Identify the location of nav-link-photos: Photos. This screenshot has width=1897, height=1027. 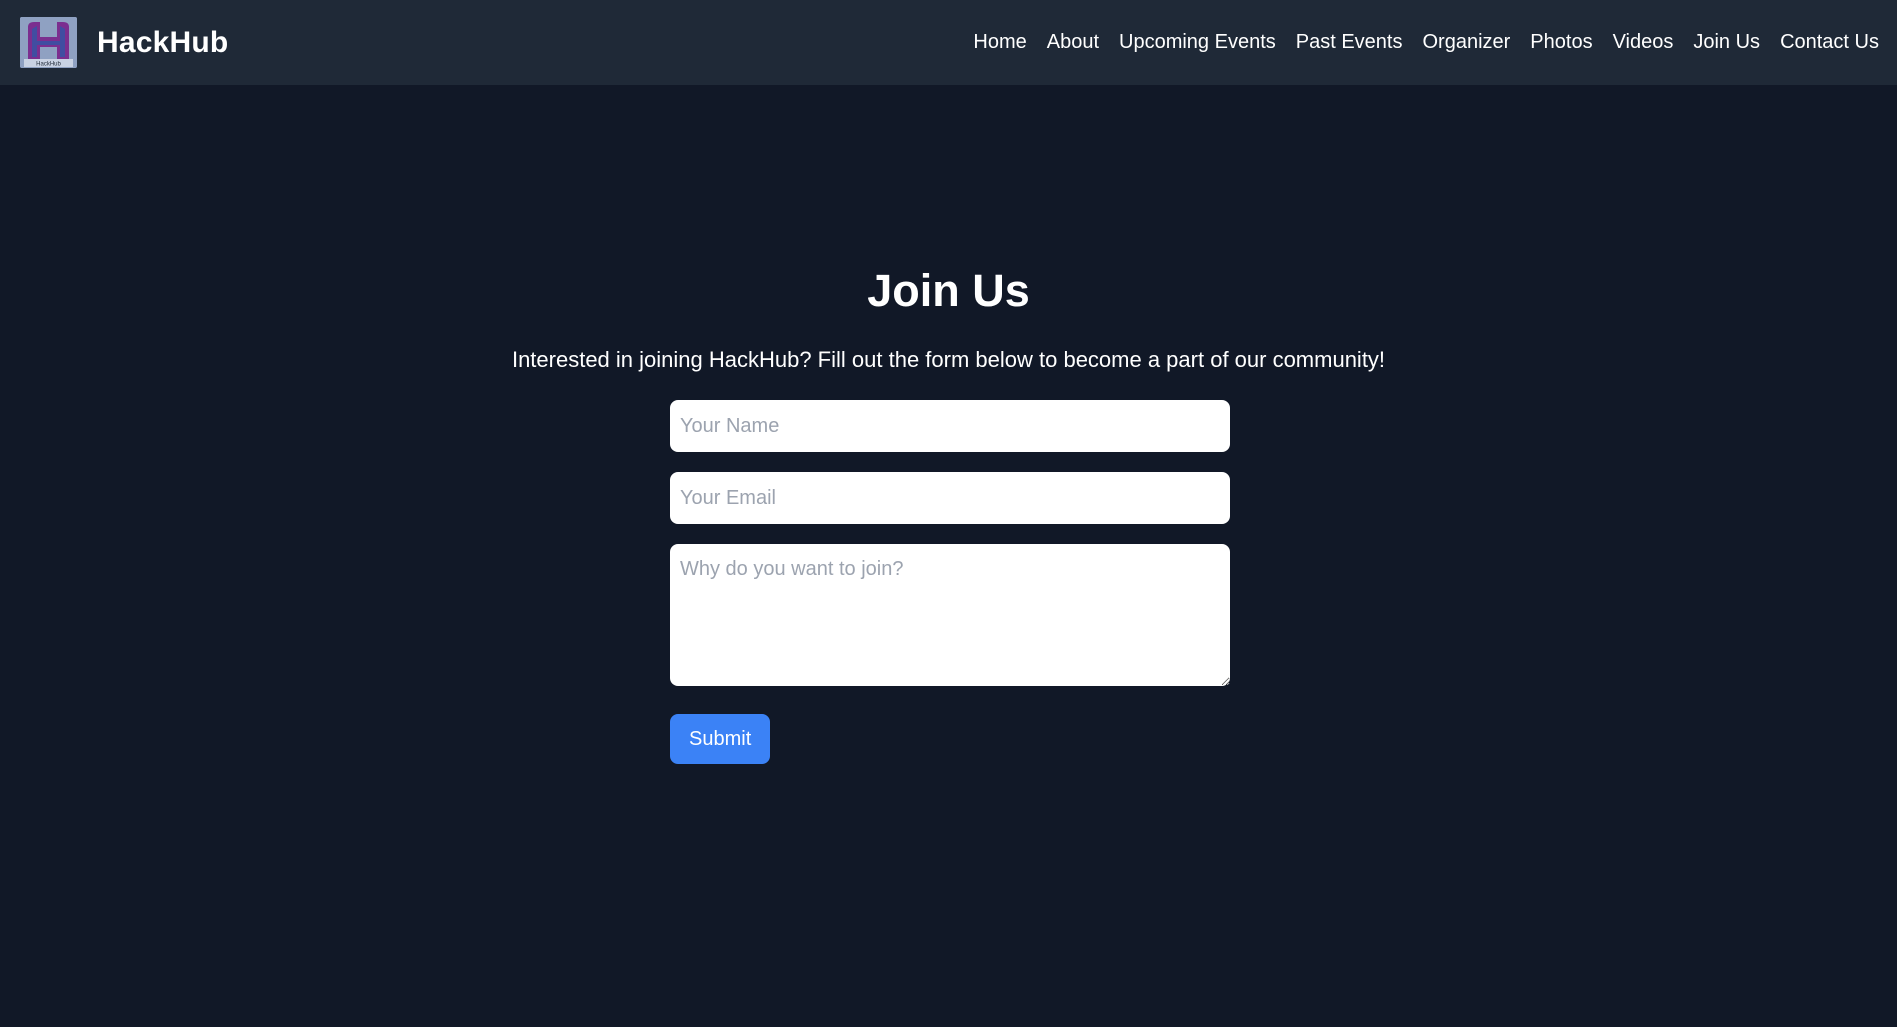
(1561, 42).